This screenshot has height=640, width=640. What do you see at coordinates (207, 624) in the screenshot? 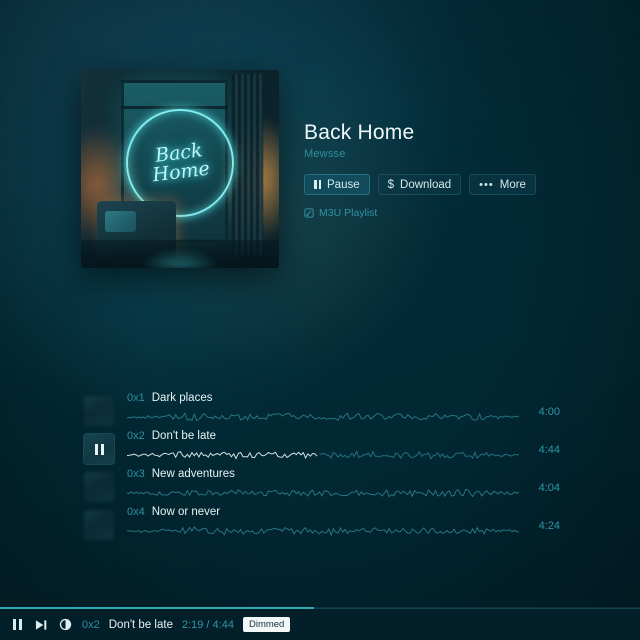
I see `player-time: 2:19 / 4:44` at bounding box center [207, 624].